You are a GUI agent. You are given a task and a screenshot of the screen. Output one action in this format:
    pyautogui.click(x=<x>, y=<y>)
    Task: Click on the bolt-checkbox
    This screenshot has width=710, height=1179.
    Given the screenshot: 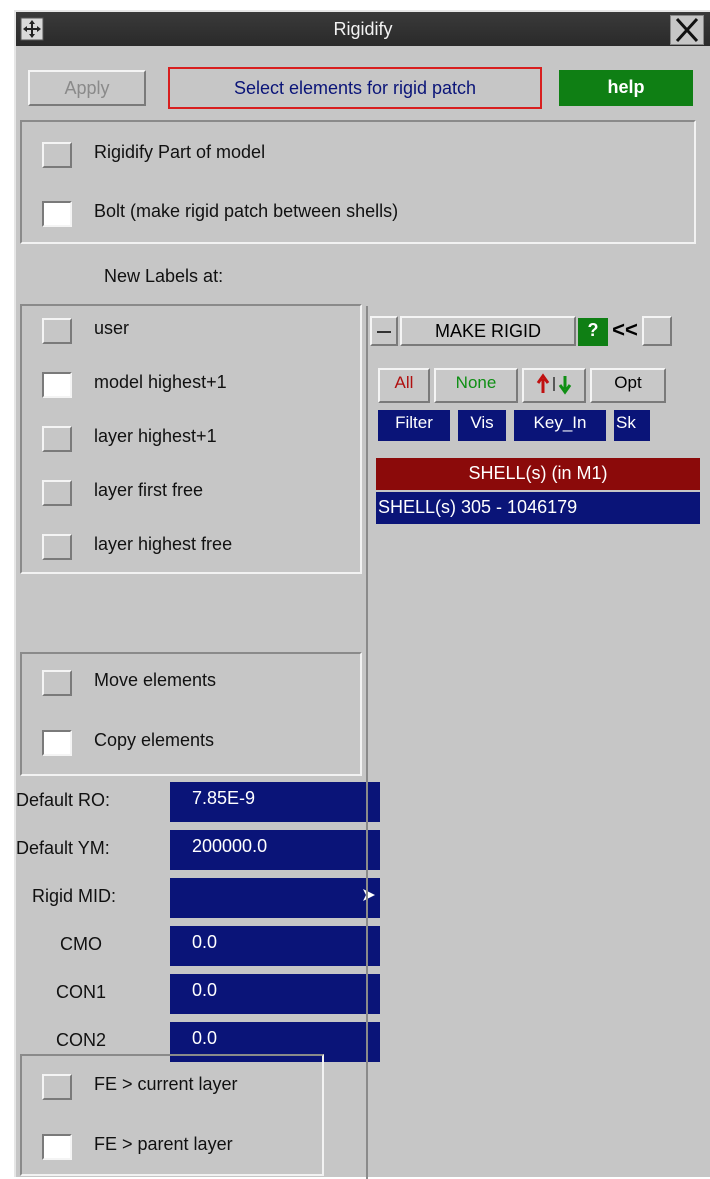 What is the action you would take?
    pyautogui.click(x=57, y=214)
    